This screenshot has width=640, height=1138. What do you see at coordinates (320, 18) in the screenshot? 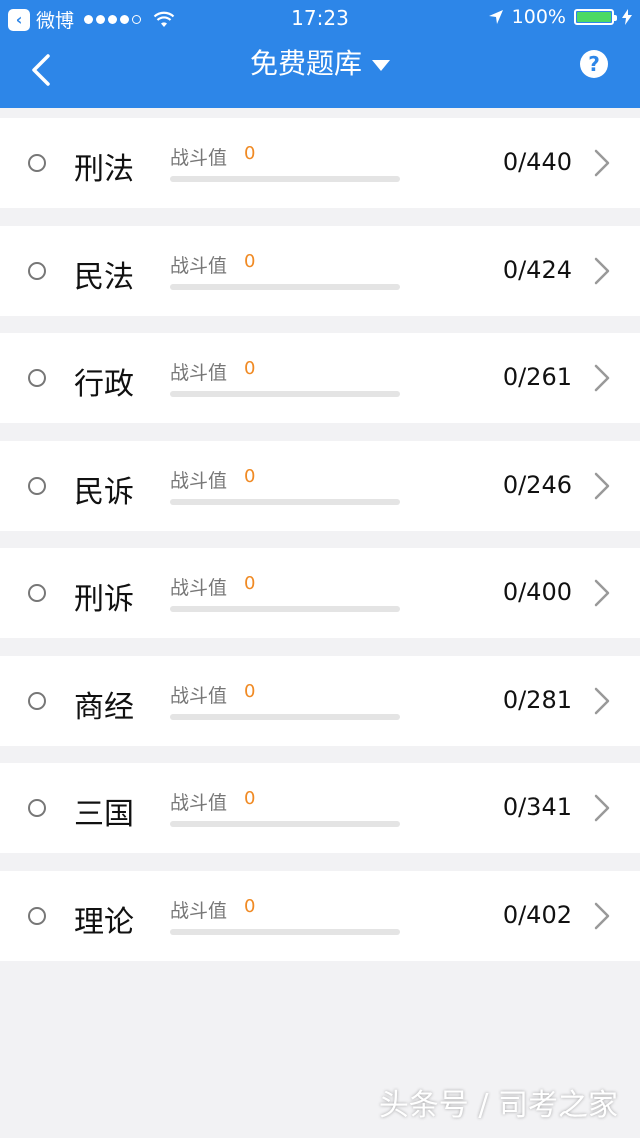
I see `status-bar: ‹ 微博 17:23 100%` at bounding box center [320, 18].